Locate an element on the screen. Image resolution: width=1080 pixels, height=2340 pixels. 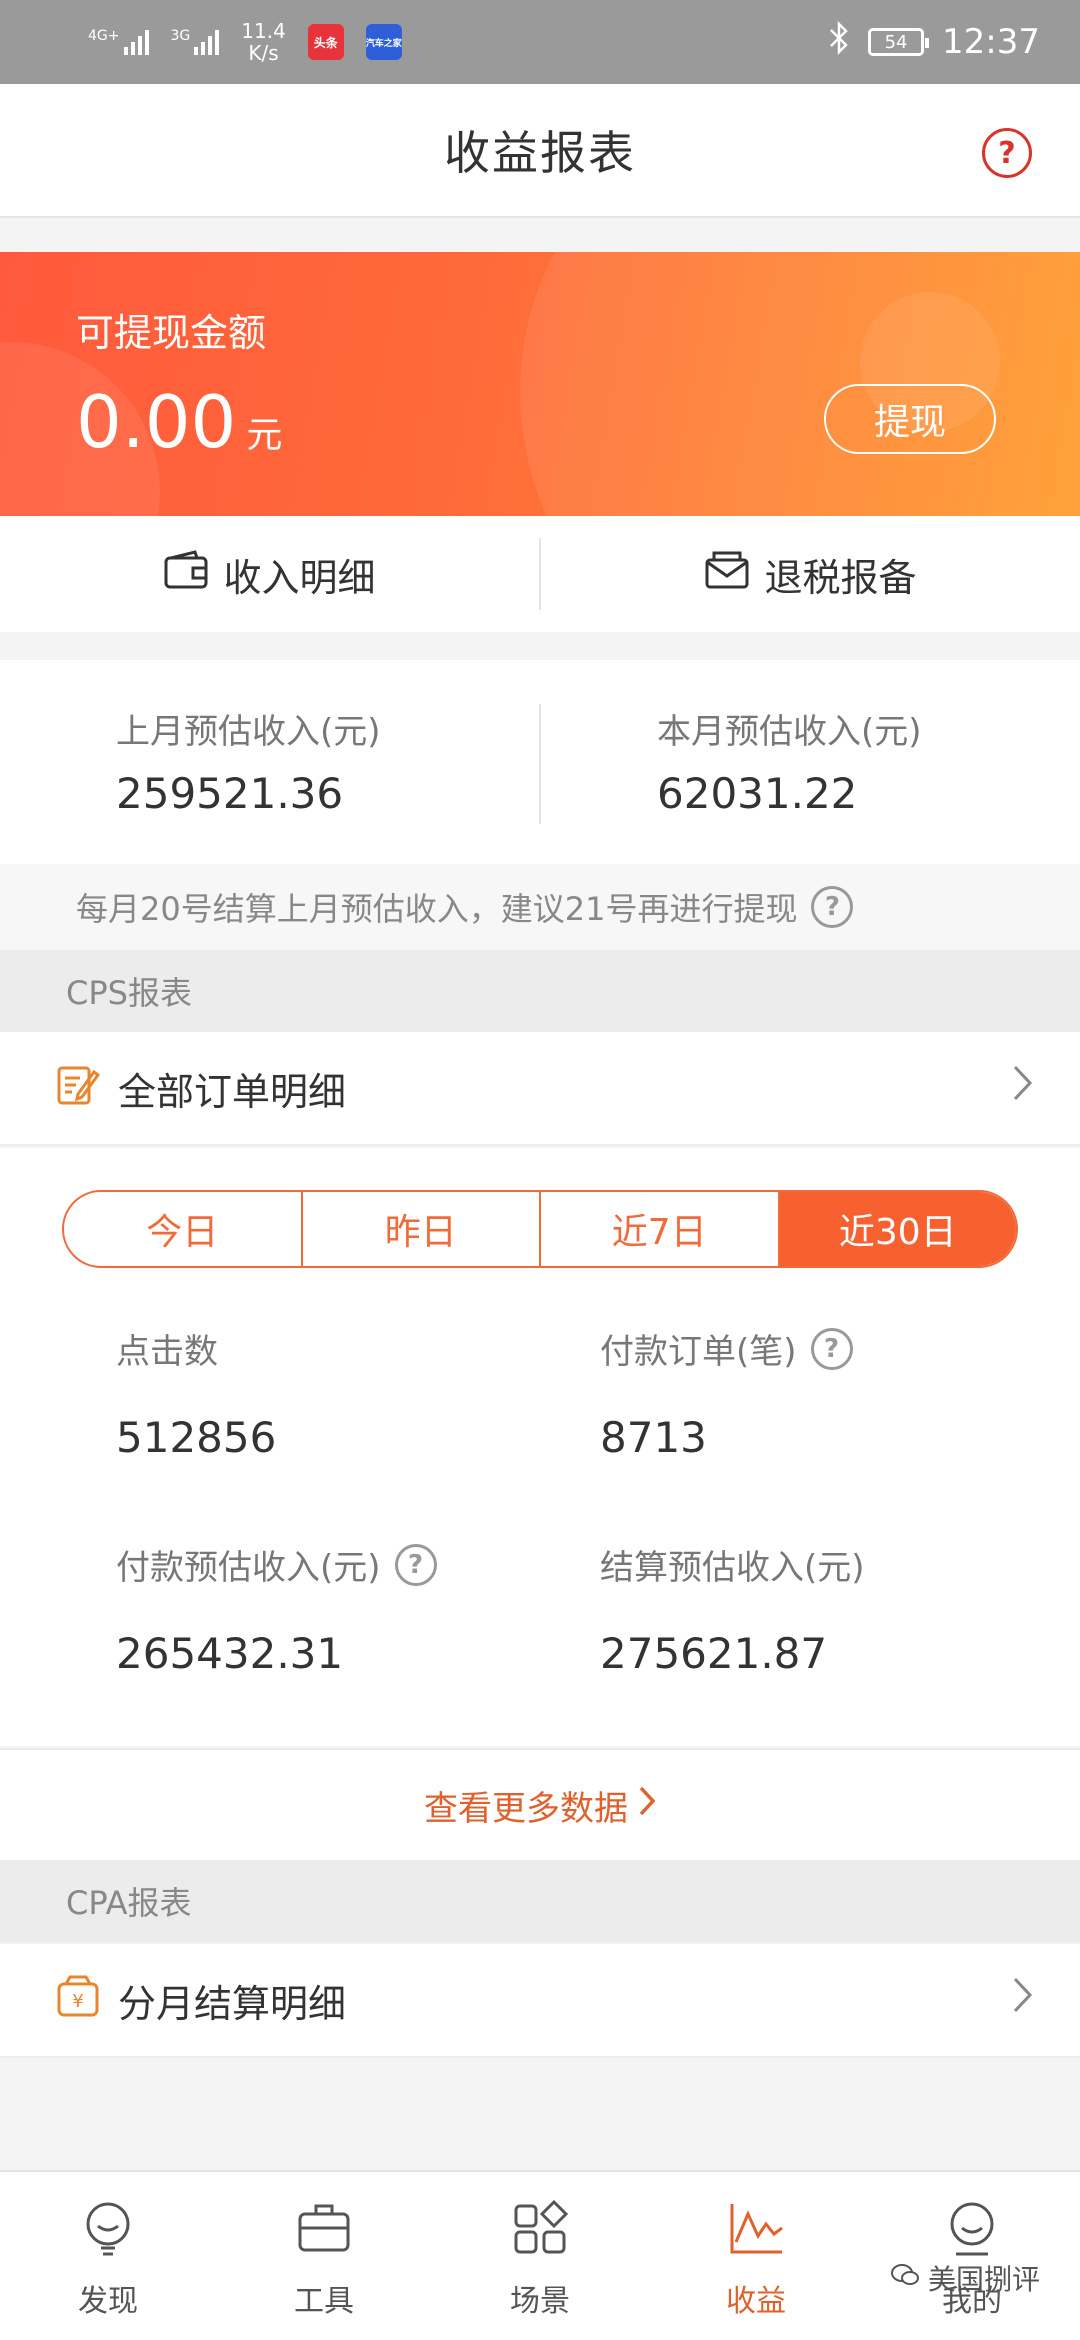
period-tabs: 今日 昨日 近7日 近30日 is located at coordinates (540, 1229).